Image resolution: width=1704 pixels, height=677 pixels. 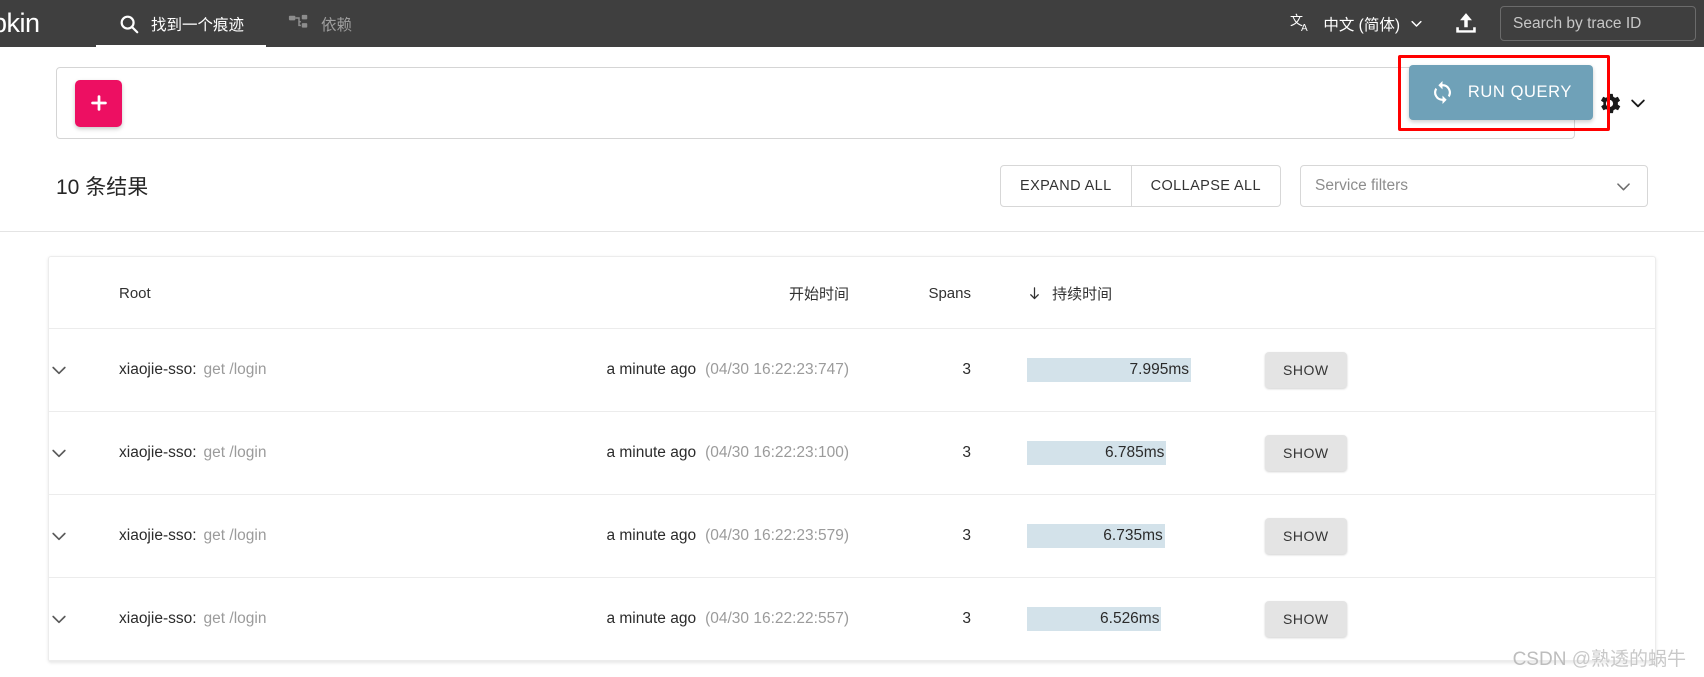 I want to click on query-row: RUN QUERY, so click(x=852, y=97).